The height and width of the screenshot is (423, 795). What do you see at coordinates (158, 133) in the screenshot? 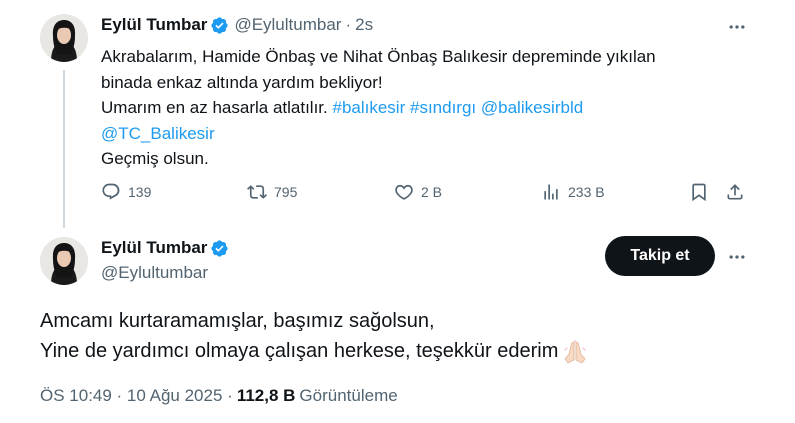
I see `mention-link: @TC_Balikesir` at bounding box center [158, 133].